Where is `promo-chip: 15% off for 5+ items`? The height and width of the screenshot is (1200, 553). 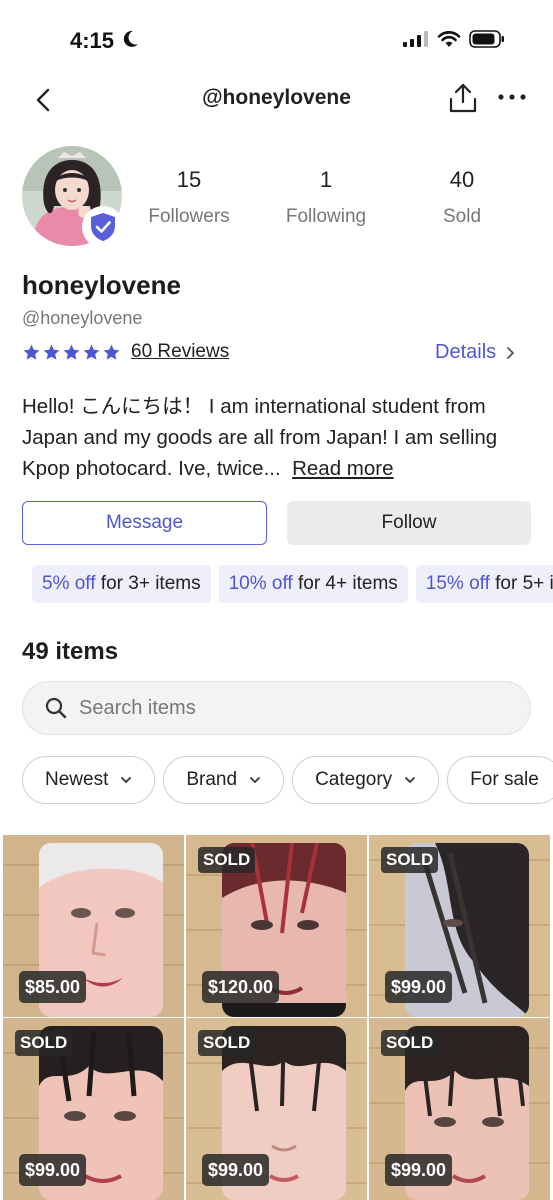 promo-chip: 15% off for 5+ items is located at coordinates (484, 584).